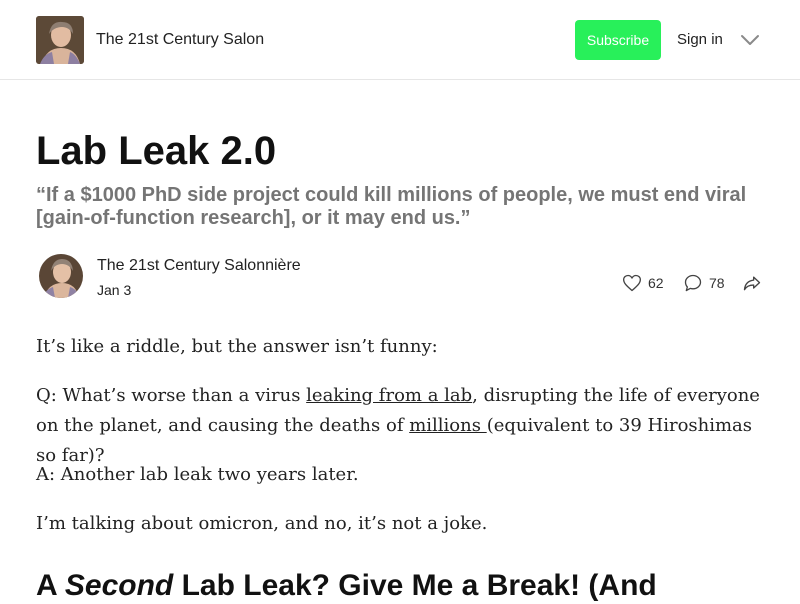 The width and height of the screenshot is (800, 604). I want to click on publication-name: The 21st Century Salon, so click(180, 40).